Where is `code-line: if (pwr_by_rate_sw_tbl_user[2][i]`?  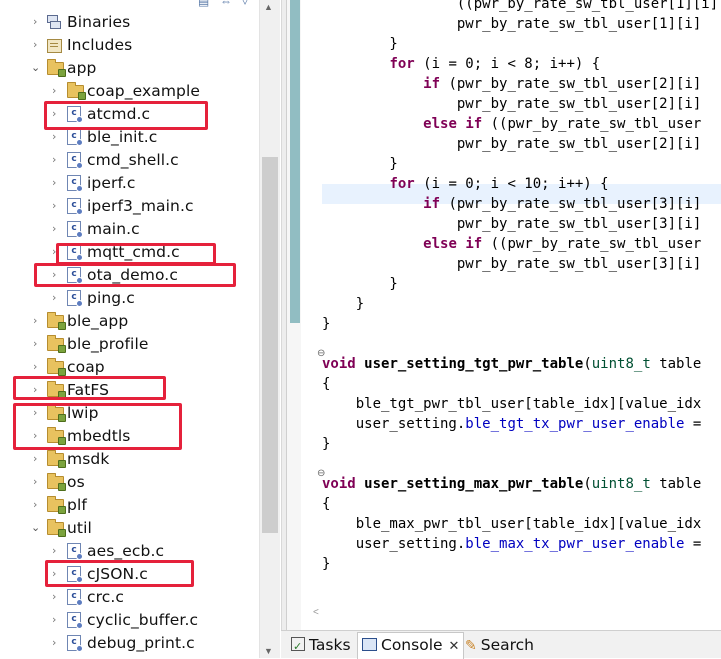 code-line: if (pwr_by_rate_sw_tbl_user[2][i] is located at coordinates (562, 84).